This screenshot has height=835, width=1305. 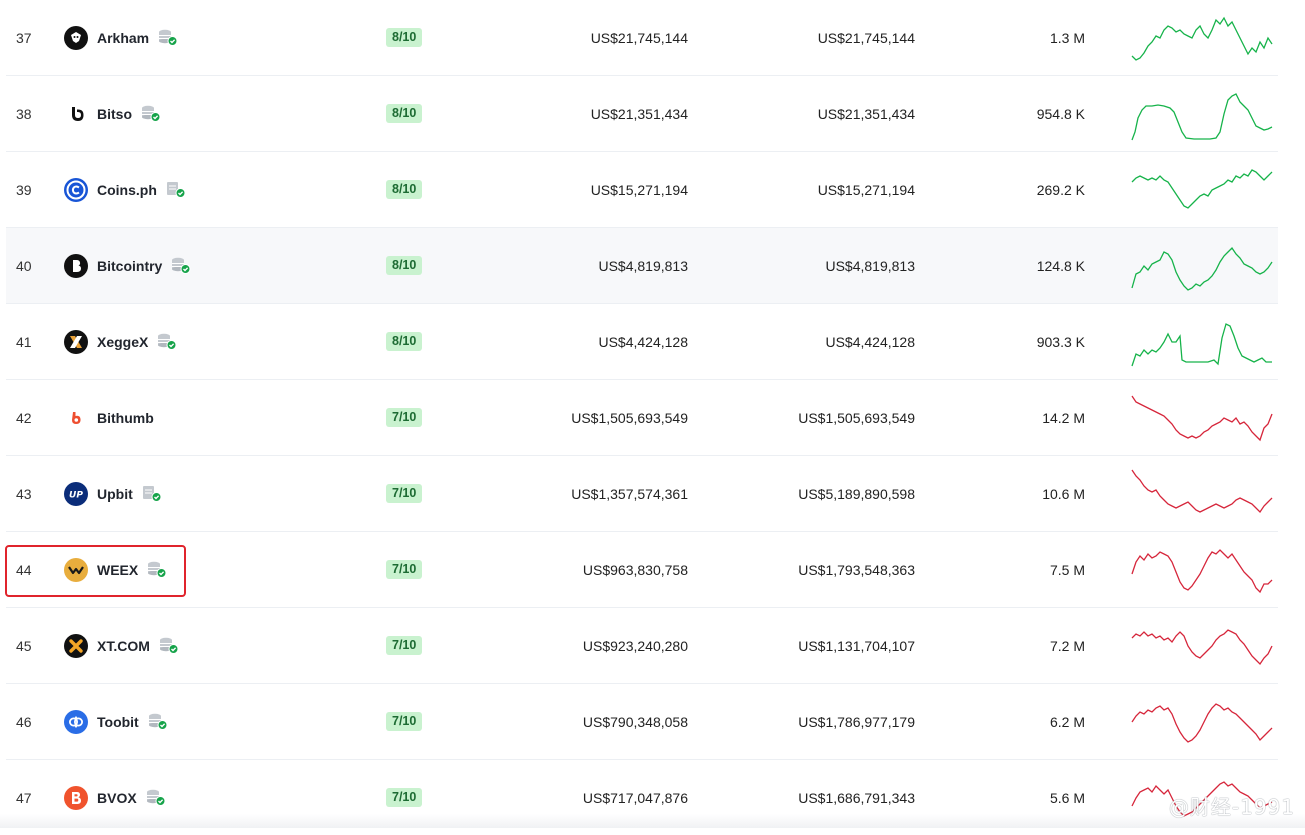 What do you see at coordinates (24, 721) in the screenshot?
I see `rank: 46` at bounding box center [24, 721].